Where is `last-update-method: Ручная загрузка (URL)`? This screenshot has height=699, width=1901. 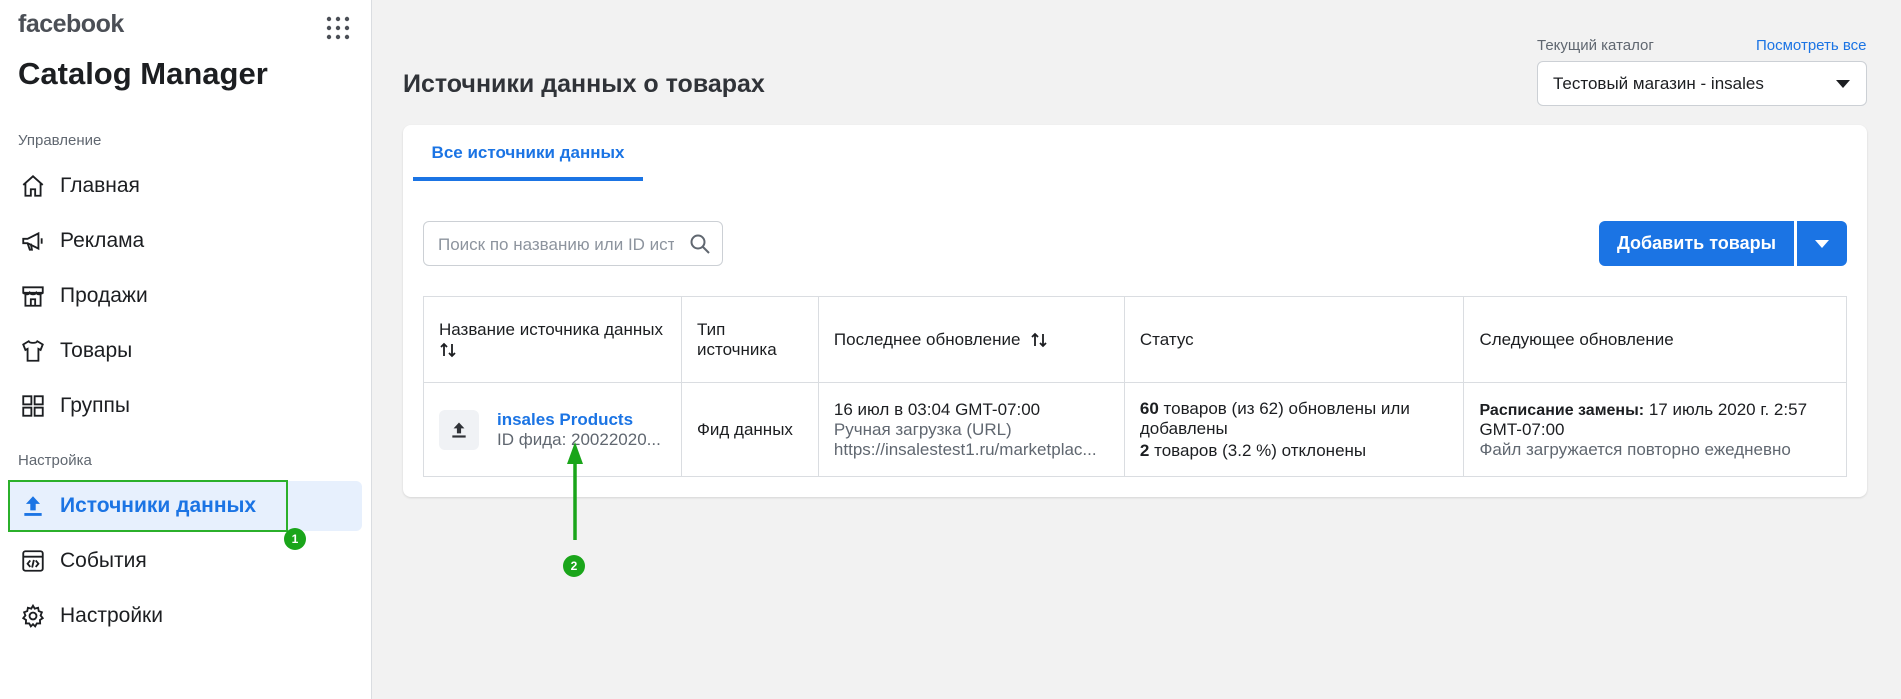
last-update-method: Ручная загрузка (URL) is located at coordinates (922, 429).